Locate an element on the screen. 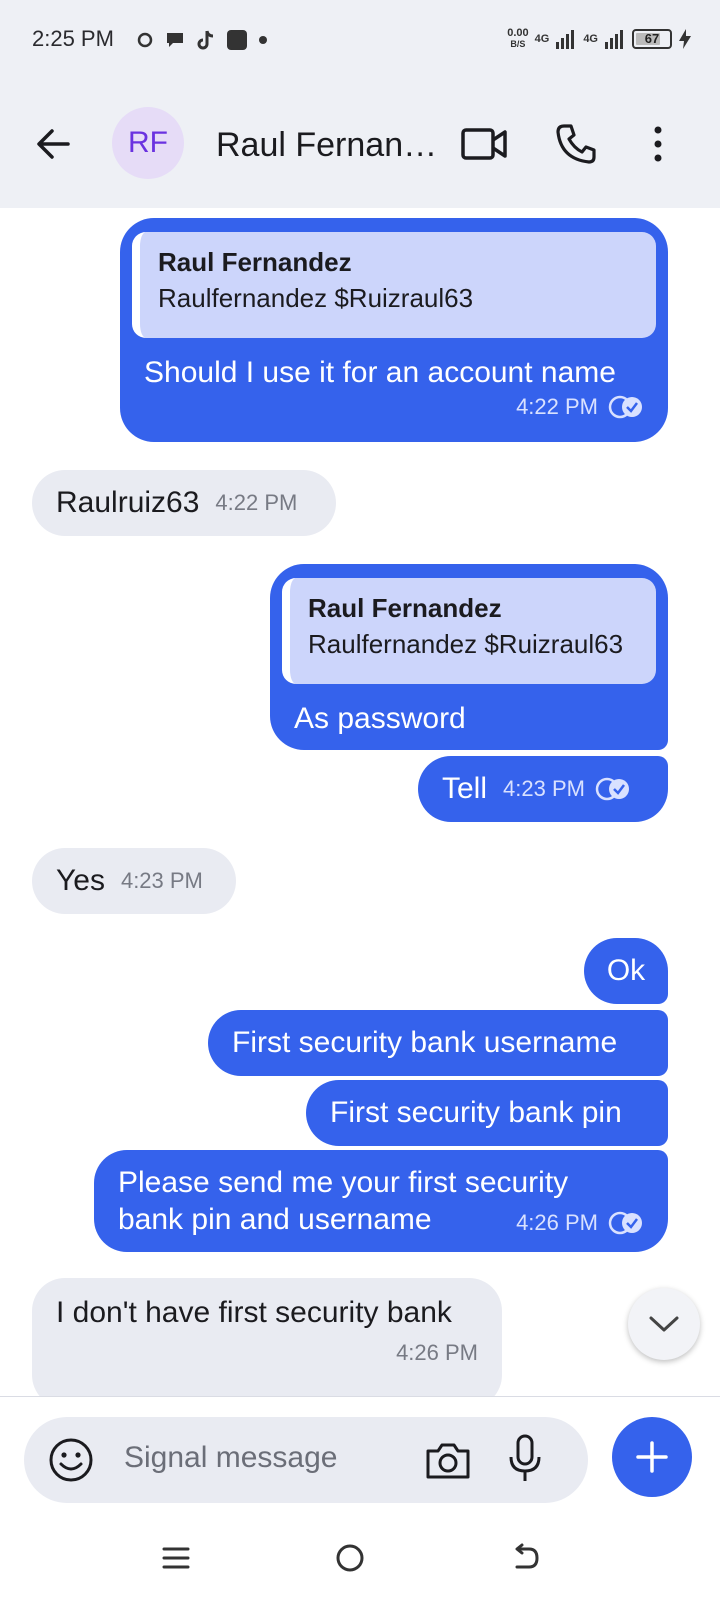  status-bar: 2:25 PM 0.00 B/S 4G 4G 67 is located at coordinates (360, 41).